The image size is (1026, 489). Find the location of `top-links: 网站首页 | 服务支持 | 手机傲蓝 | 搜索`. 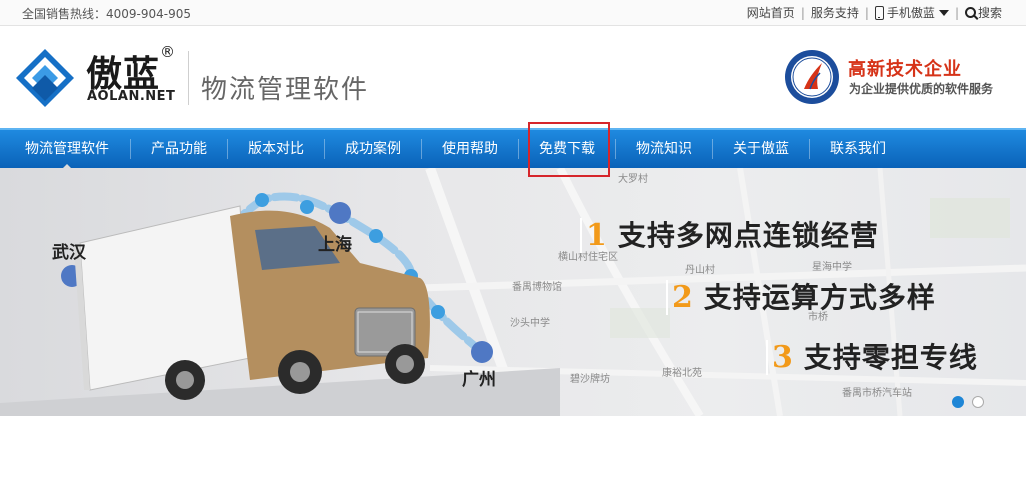

top-links: 网站首页 | 服务支持 | 手机傲蓝 | 搜索 is located at coordinates (874, 12).